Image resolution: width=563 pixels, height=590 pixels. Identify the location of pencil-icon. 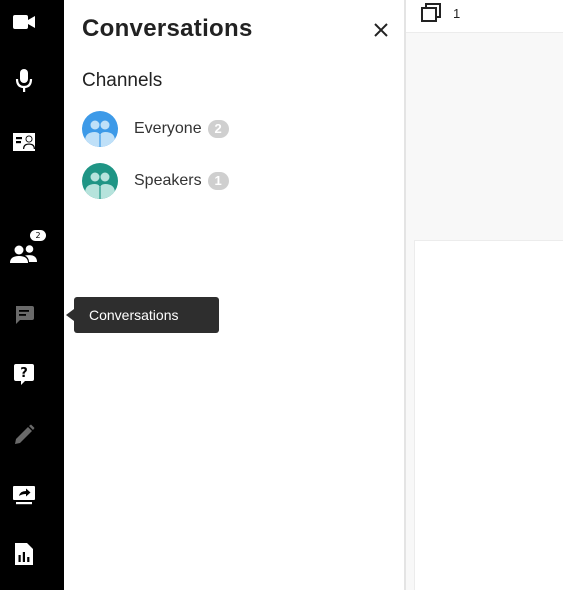
(25, 434).